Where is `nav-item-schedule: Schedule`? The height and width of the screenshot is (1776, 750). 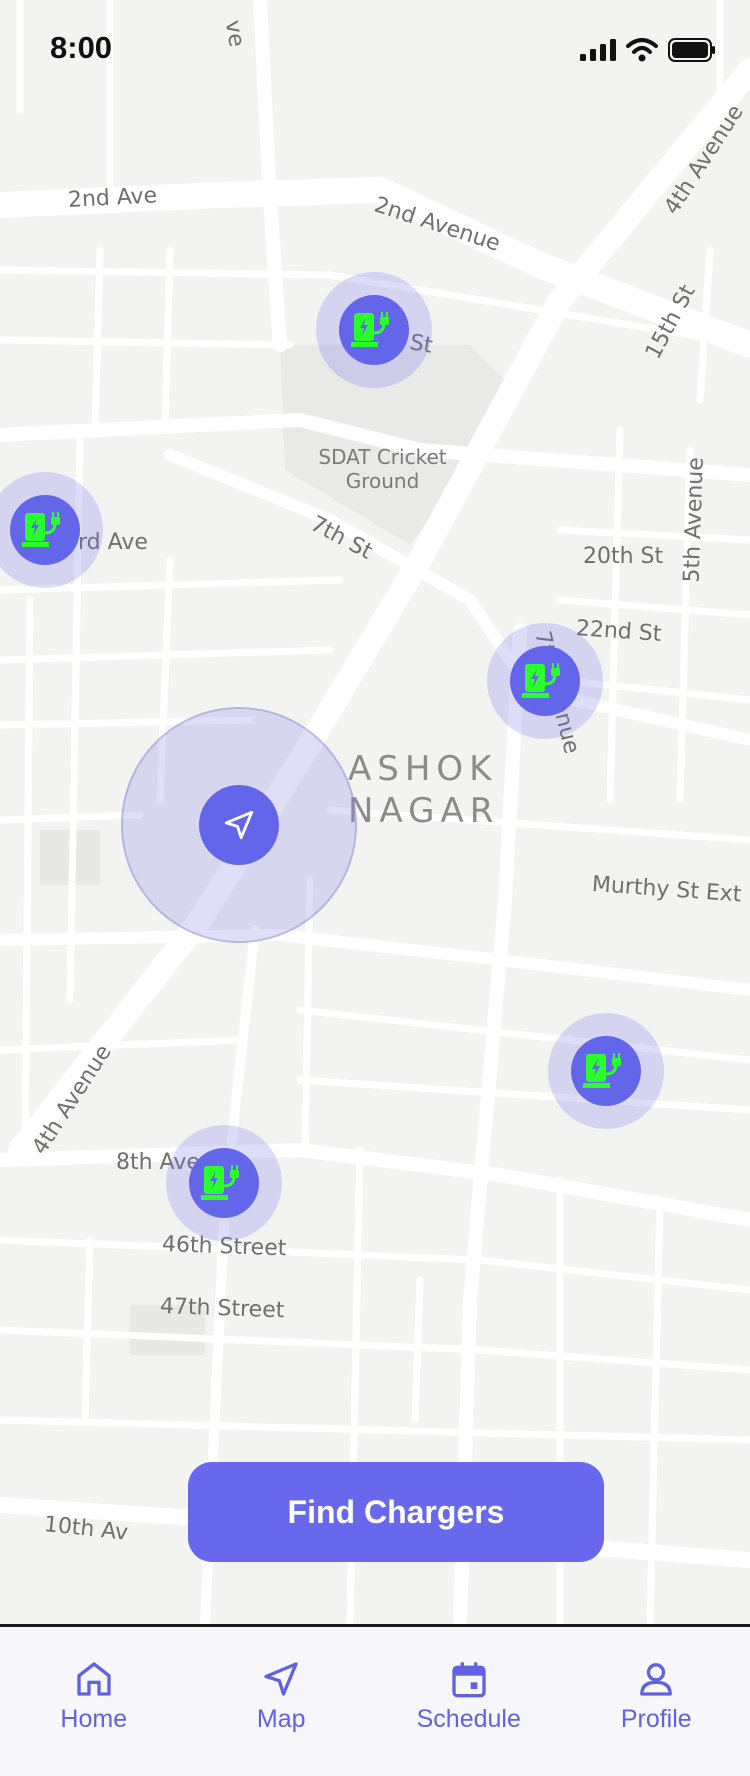
nav-item-schedule: Schedule is located at coordinates (469, 1701).